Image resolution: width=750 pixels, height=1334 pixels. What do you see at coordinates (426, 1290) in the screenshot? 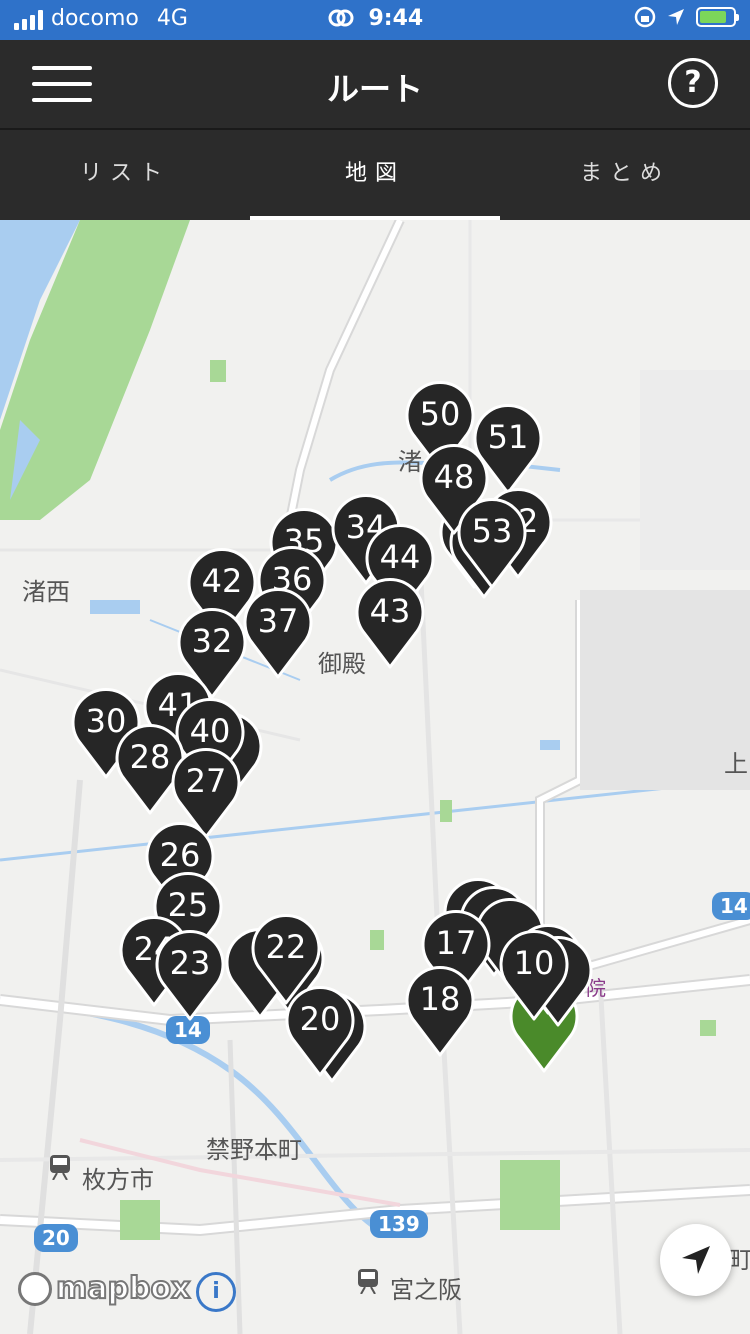
I see `place-label: 宮之阪` at bounding box center [426, 1290].